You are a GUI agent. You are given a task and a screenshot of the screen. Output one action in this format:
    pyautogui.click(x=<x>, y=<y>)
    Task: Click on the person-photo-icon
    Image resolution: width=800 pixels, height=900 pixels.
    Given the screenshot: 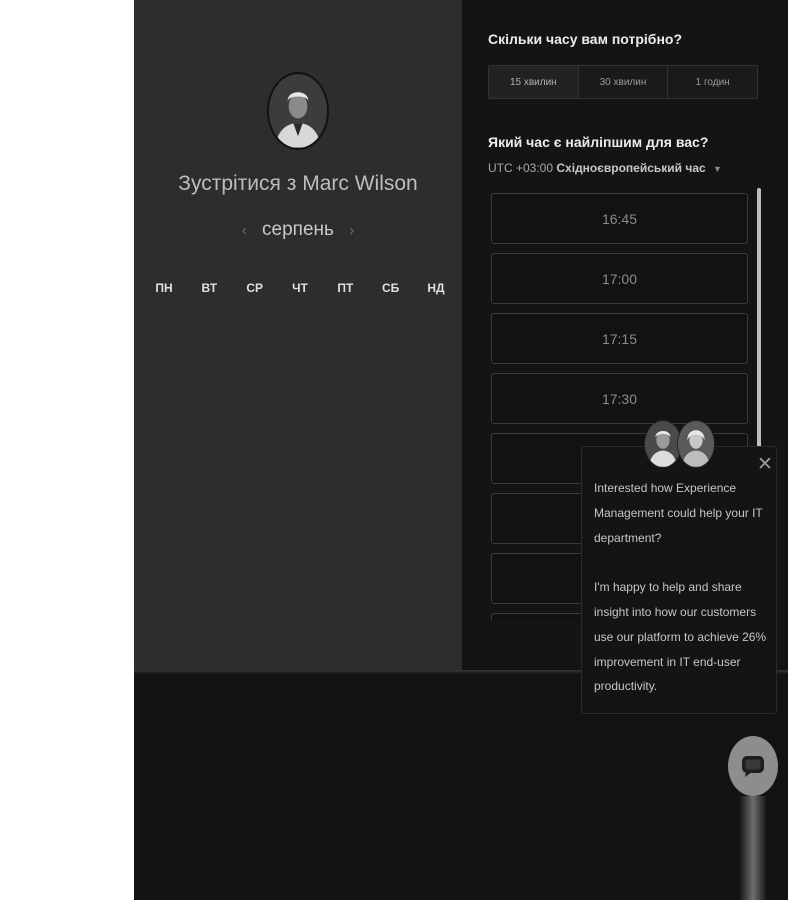 What is the action you would take?
    pyautogui.click(x=298, y=111)
    